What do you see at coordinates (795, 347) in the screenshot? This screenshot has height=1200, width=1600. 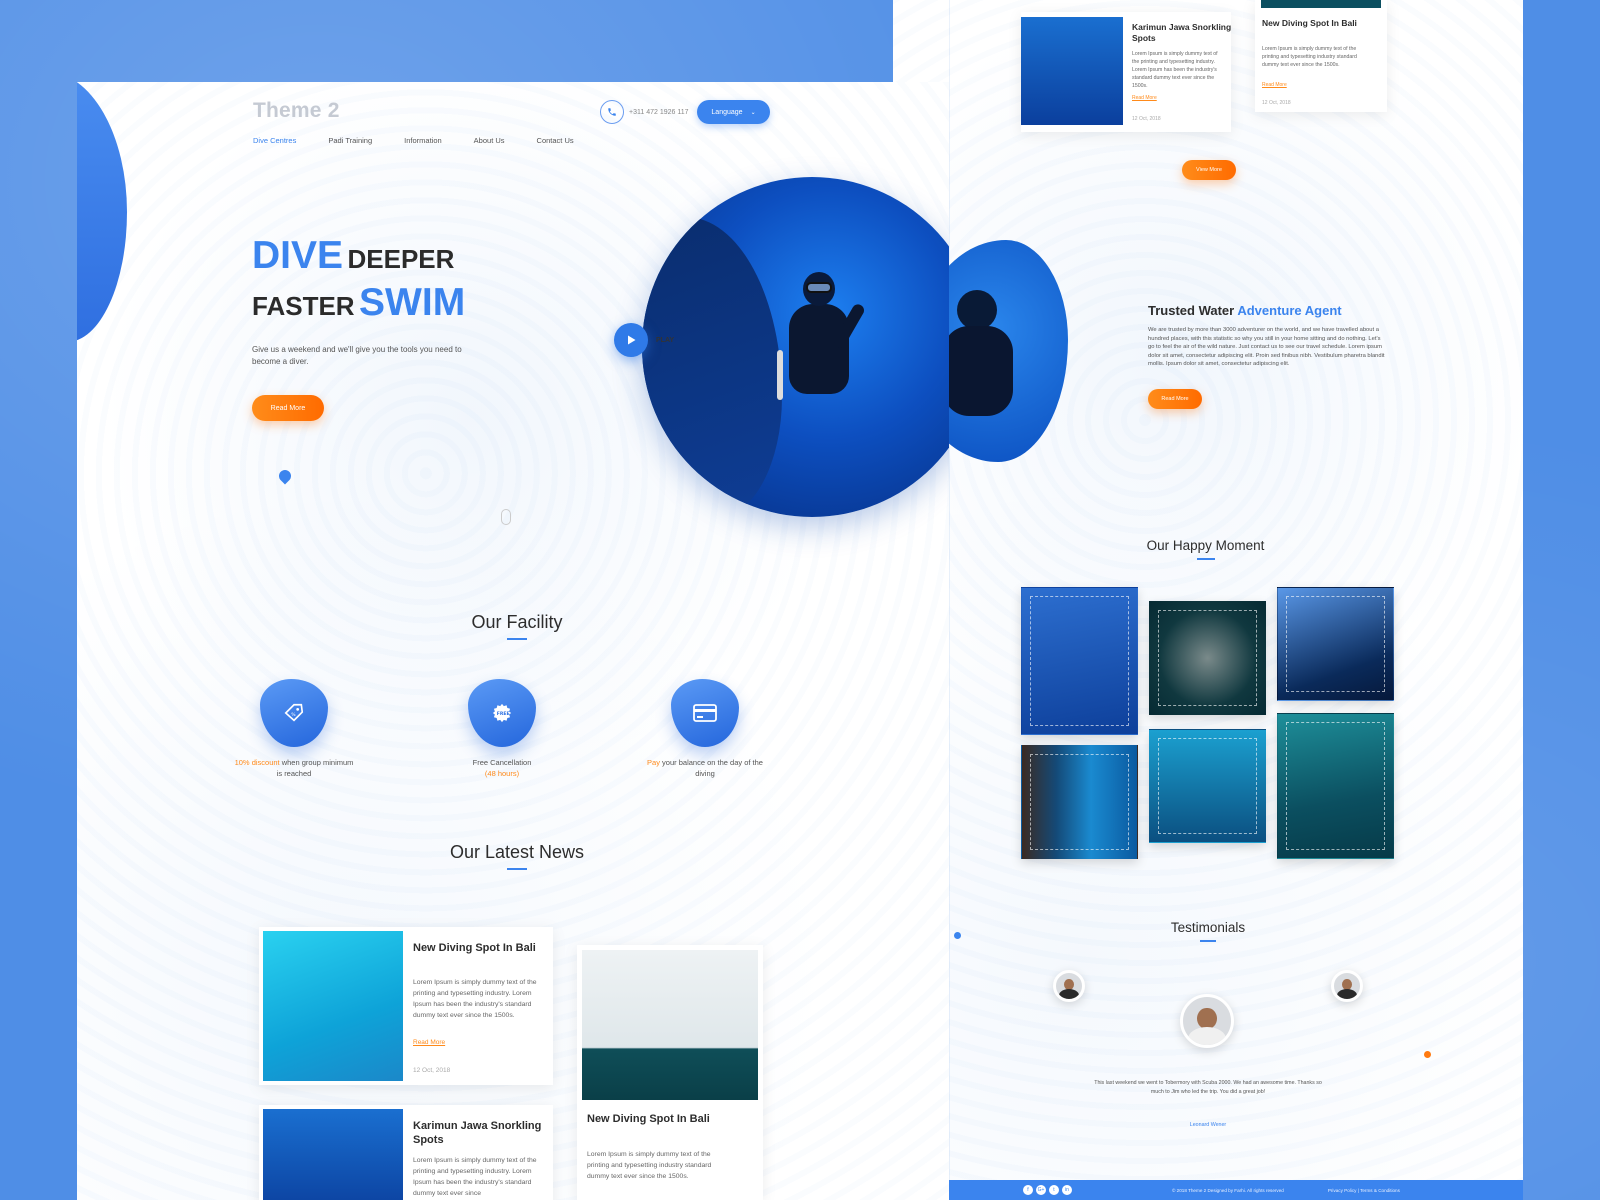 I see `hero-diver-image` at bounding box center [795, 347].